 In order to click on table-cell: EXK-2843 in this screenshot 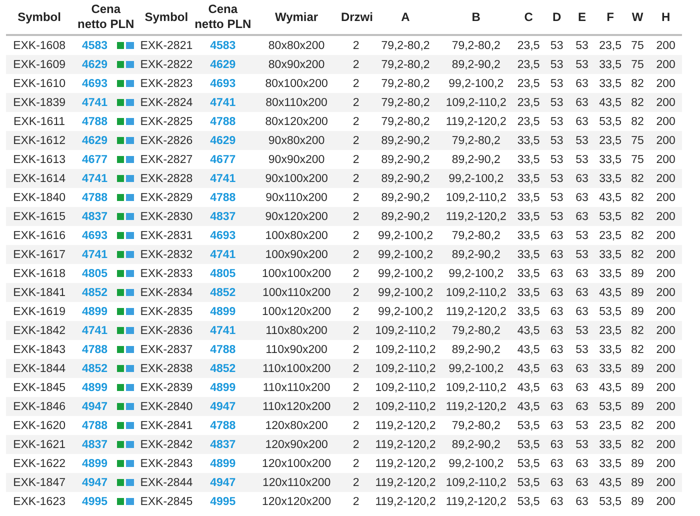, I will do `click(166, 463)`.